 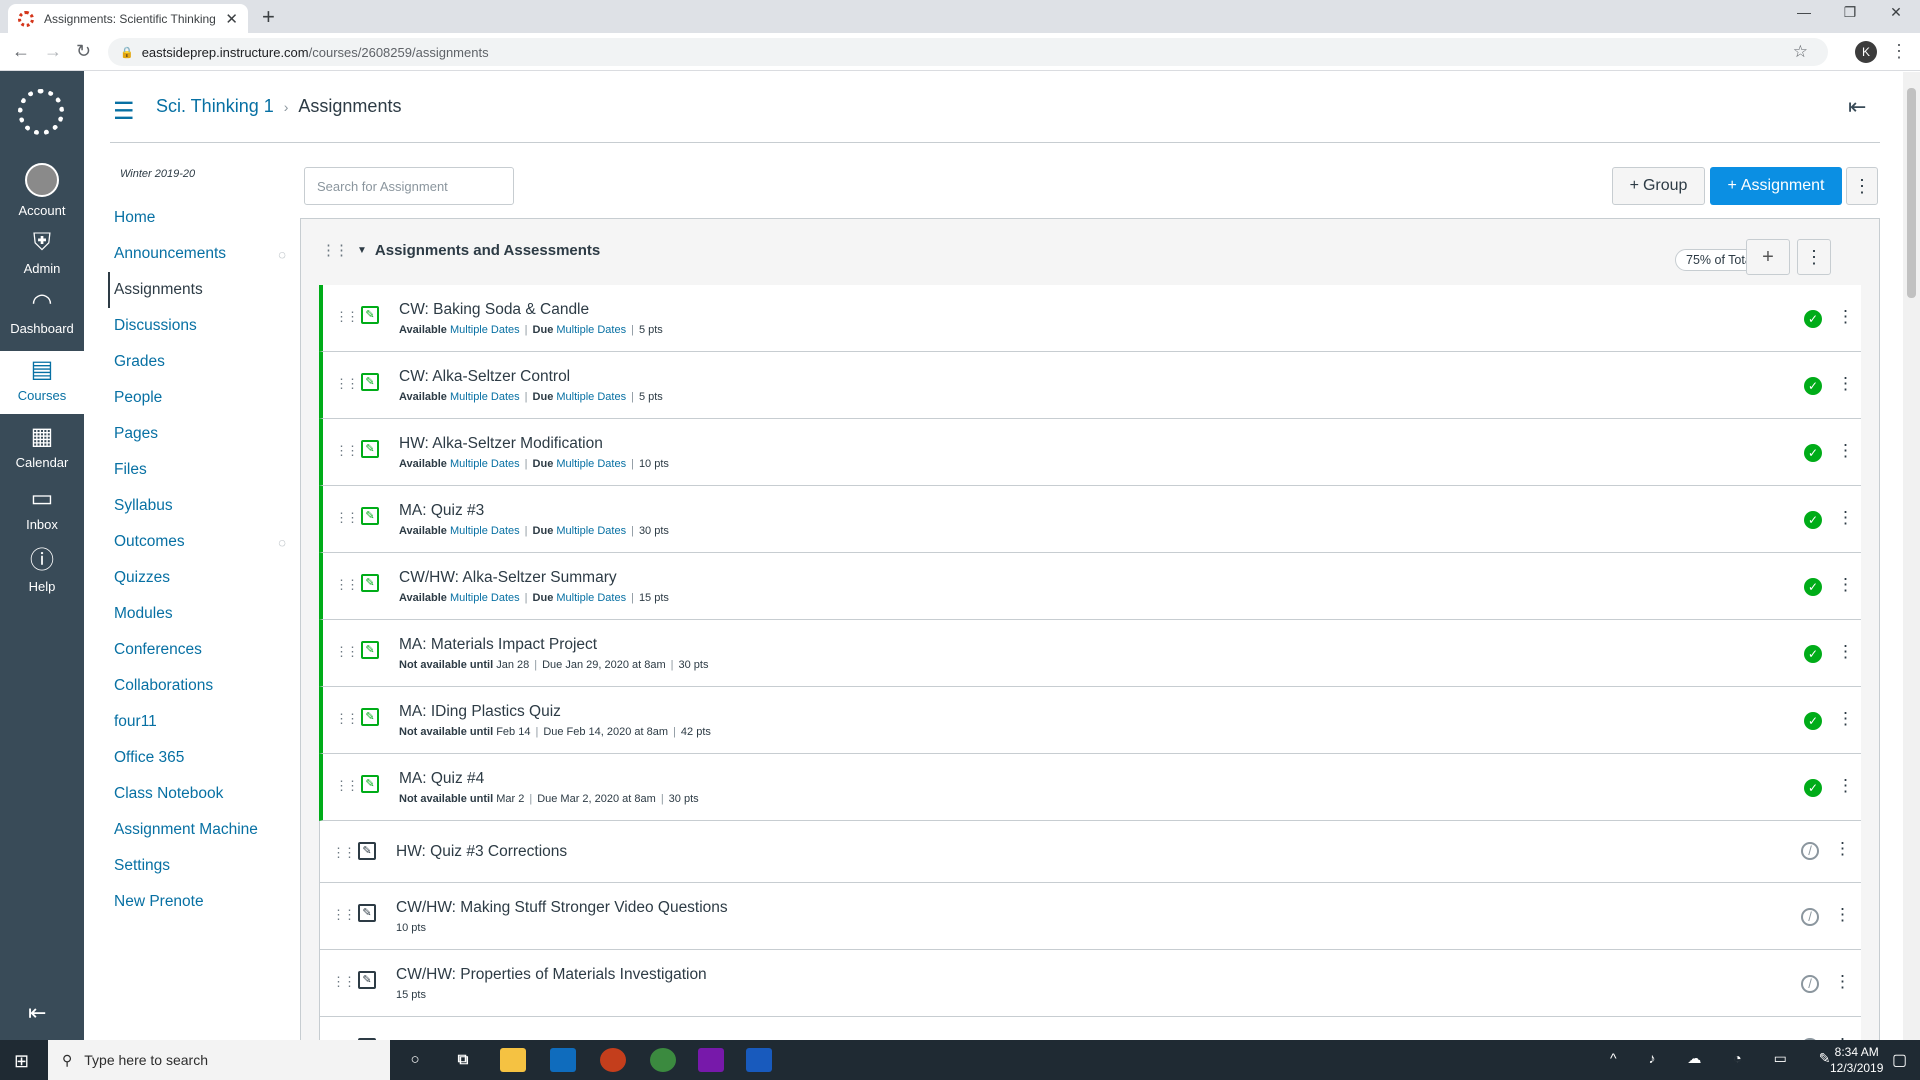 I want to click on file-explorer-icon, so click(x=513, y=1060).